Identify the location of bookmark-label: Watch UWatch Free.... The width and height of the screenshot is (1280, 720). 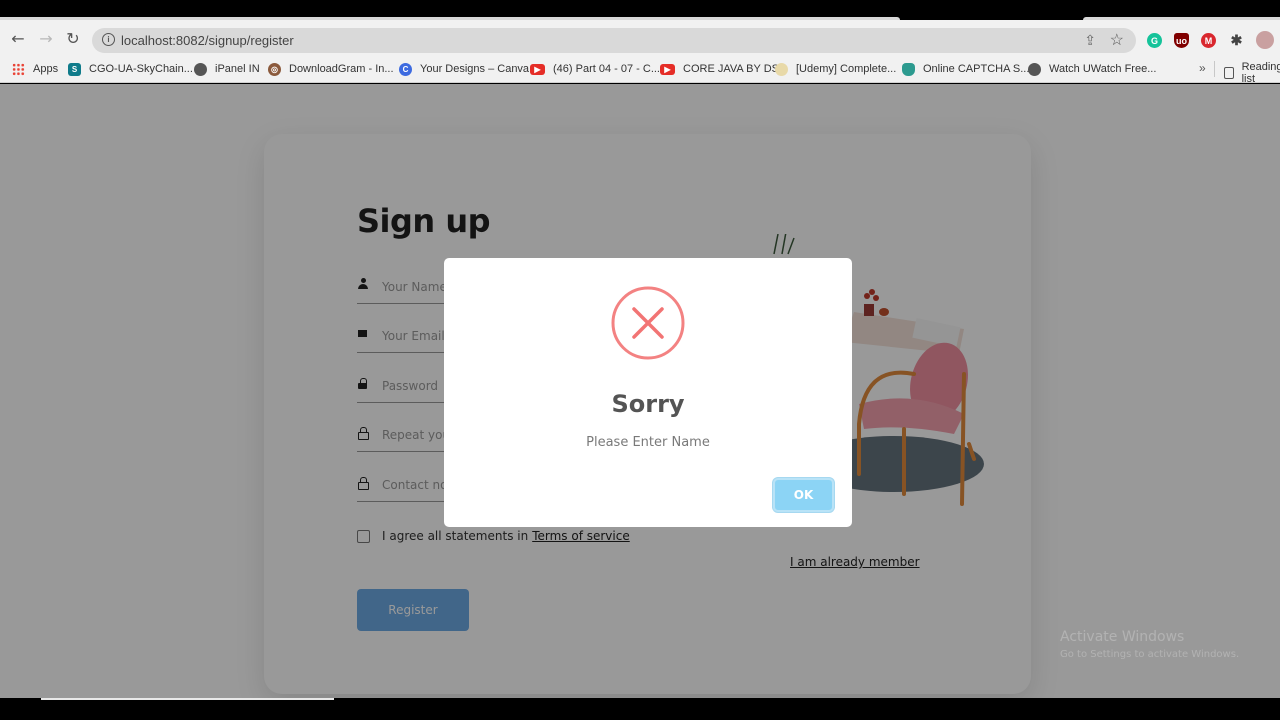
(1103, 69).